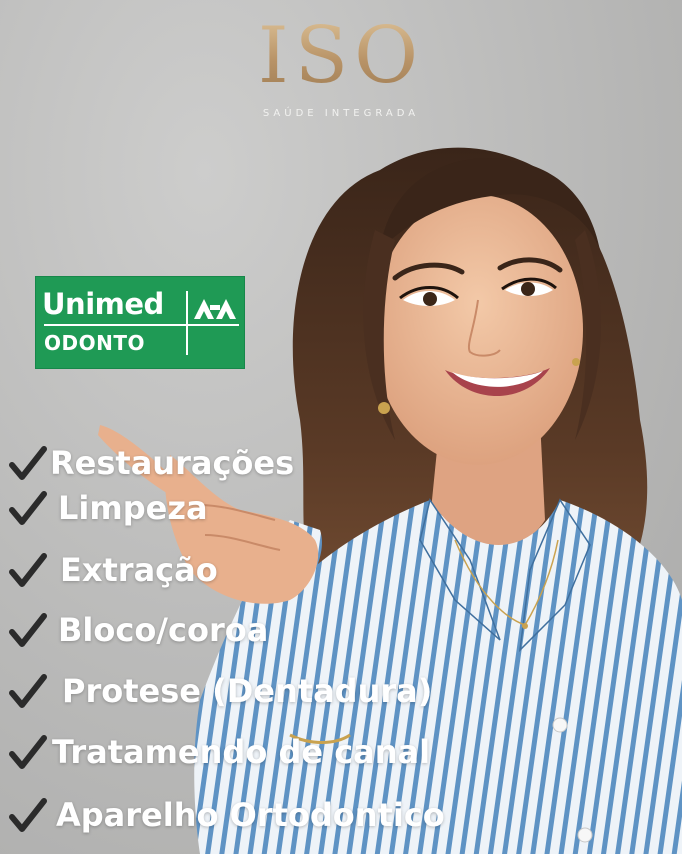 The height and width of the screenshot is (854, 682). What do you see at coordinates (341, 56) in the screenshot?
I see `brand-logo-mark: ISO` at bounding box center [341, 56].